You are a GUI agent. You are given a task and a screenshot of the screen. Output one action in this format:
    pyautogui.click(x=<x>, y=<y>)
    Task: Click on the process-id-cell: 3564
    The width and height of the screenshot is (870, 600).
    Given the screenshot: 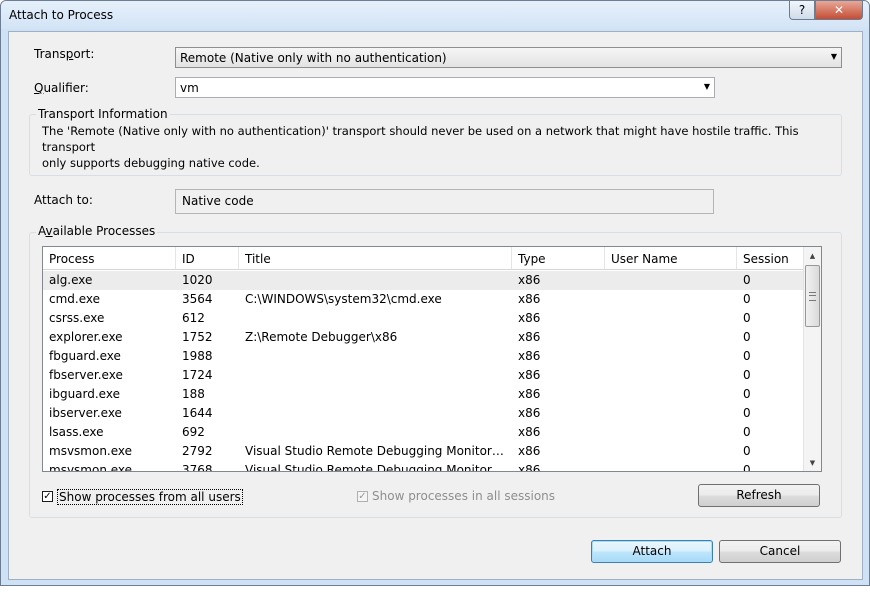 What is the action you would take?
    pyautogui.click(x=197, y=299)
    